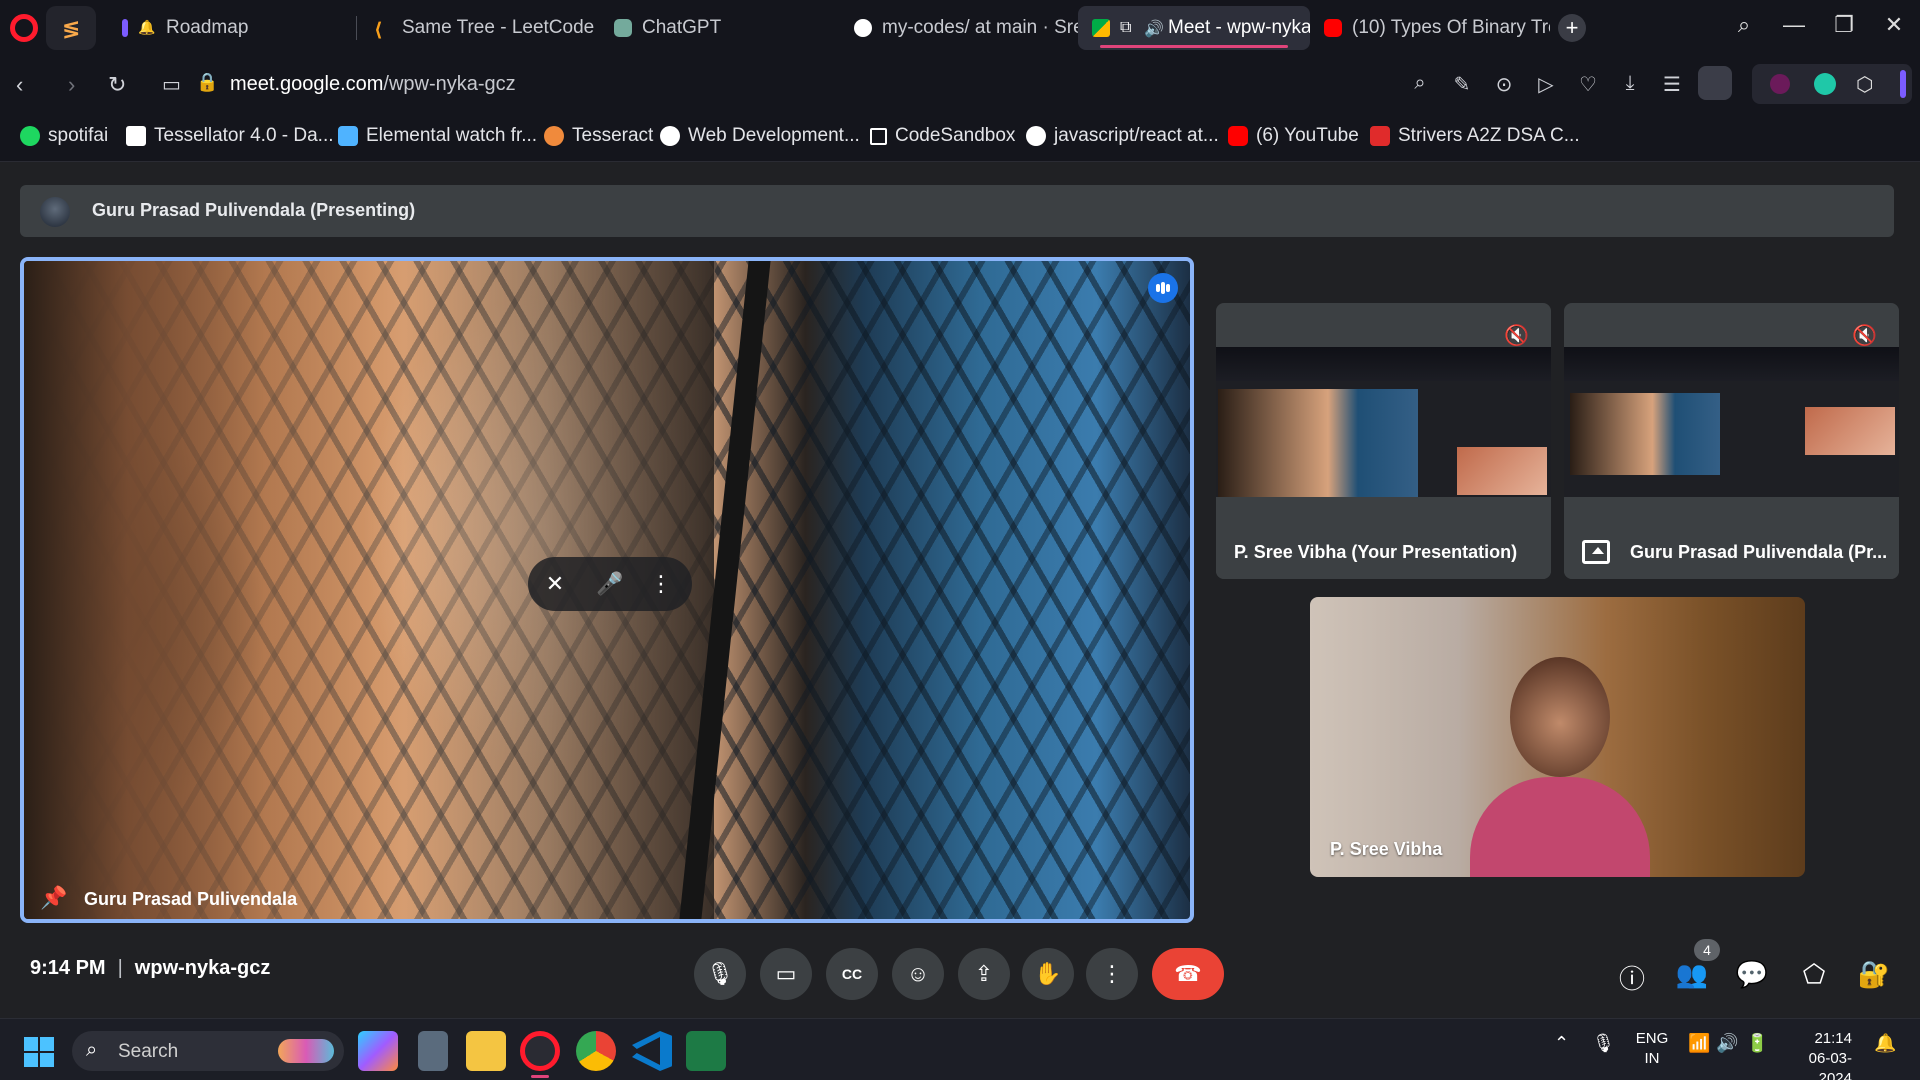 This screenshot has height=1080, width=1920. I want to click on language-indicator: ENG IN, so click(1652, 1049).